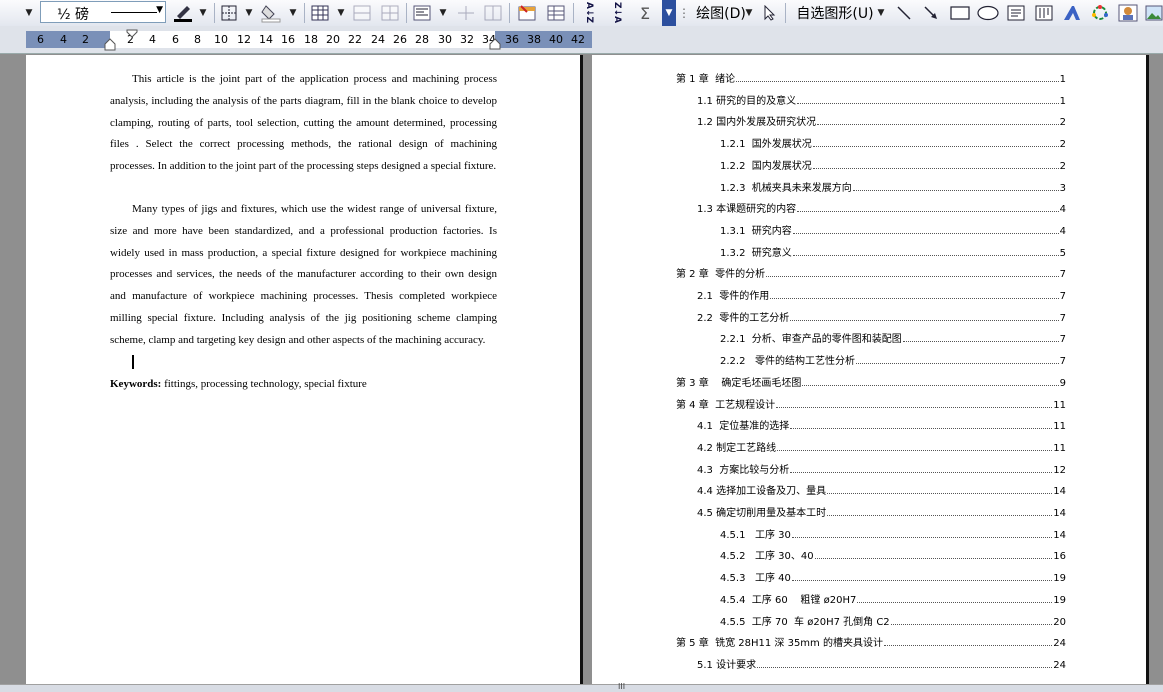 The height and width of the screenshot is (692, 1163). I want to click on fill-color-button, so click(271, 13).